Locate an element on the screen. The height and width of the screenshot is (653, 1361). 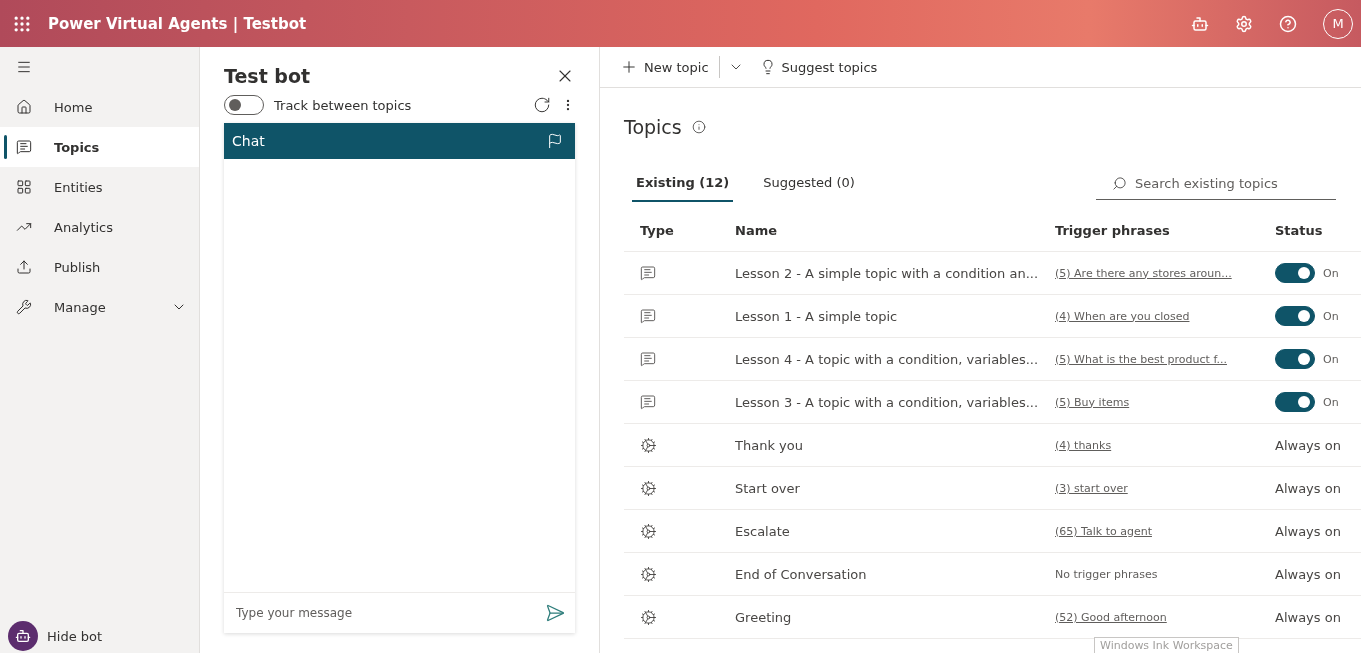
nav-item: Entities is located at coordinates (99, 187).